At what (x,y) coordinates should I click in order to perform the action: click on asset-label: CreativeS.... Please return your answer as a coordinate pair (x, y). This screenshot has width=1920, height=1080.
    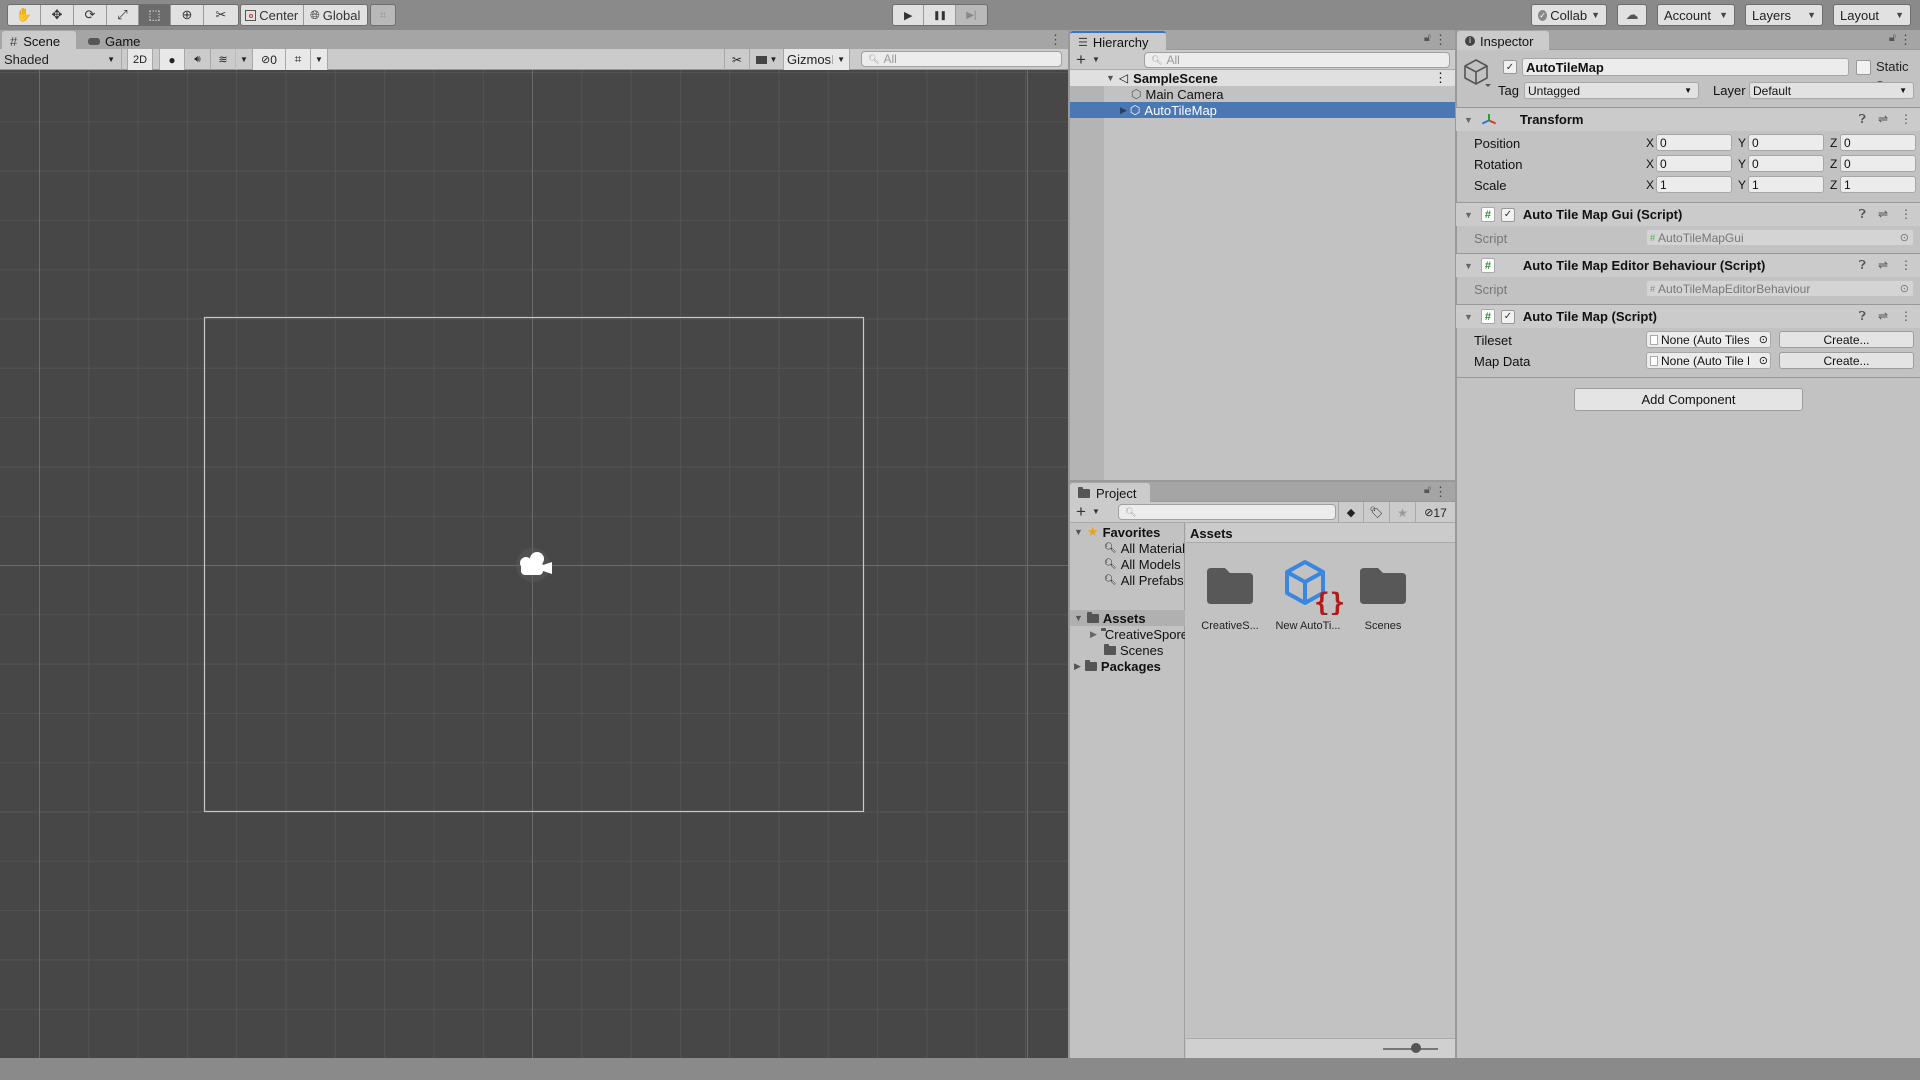
    Looking at the image, I should click on (1230, 626).